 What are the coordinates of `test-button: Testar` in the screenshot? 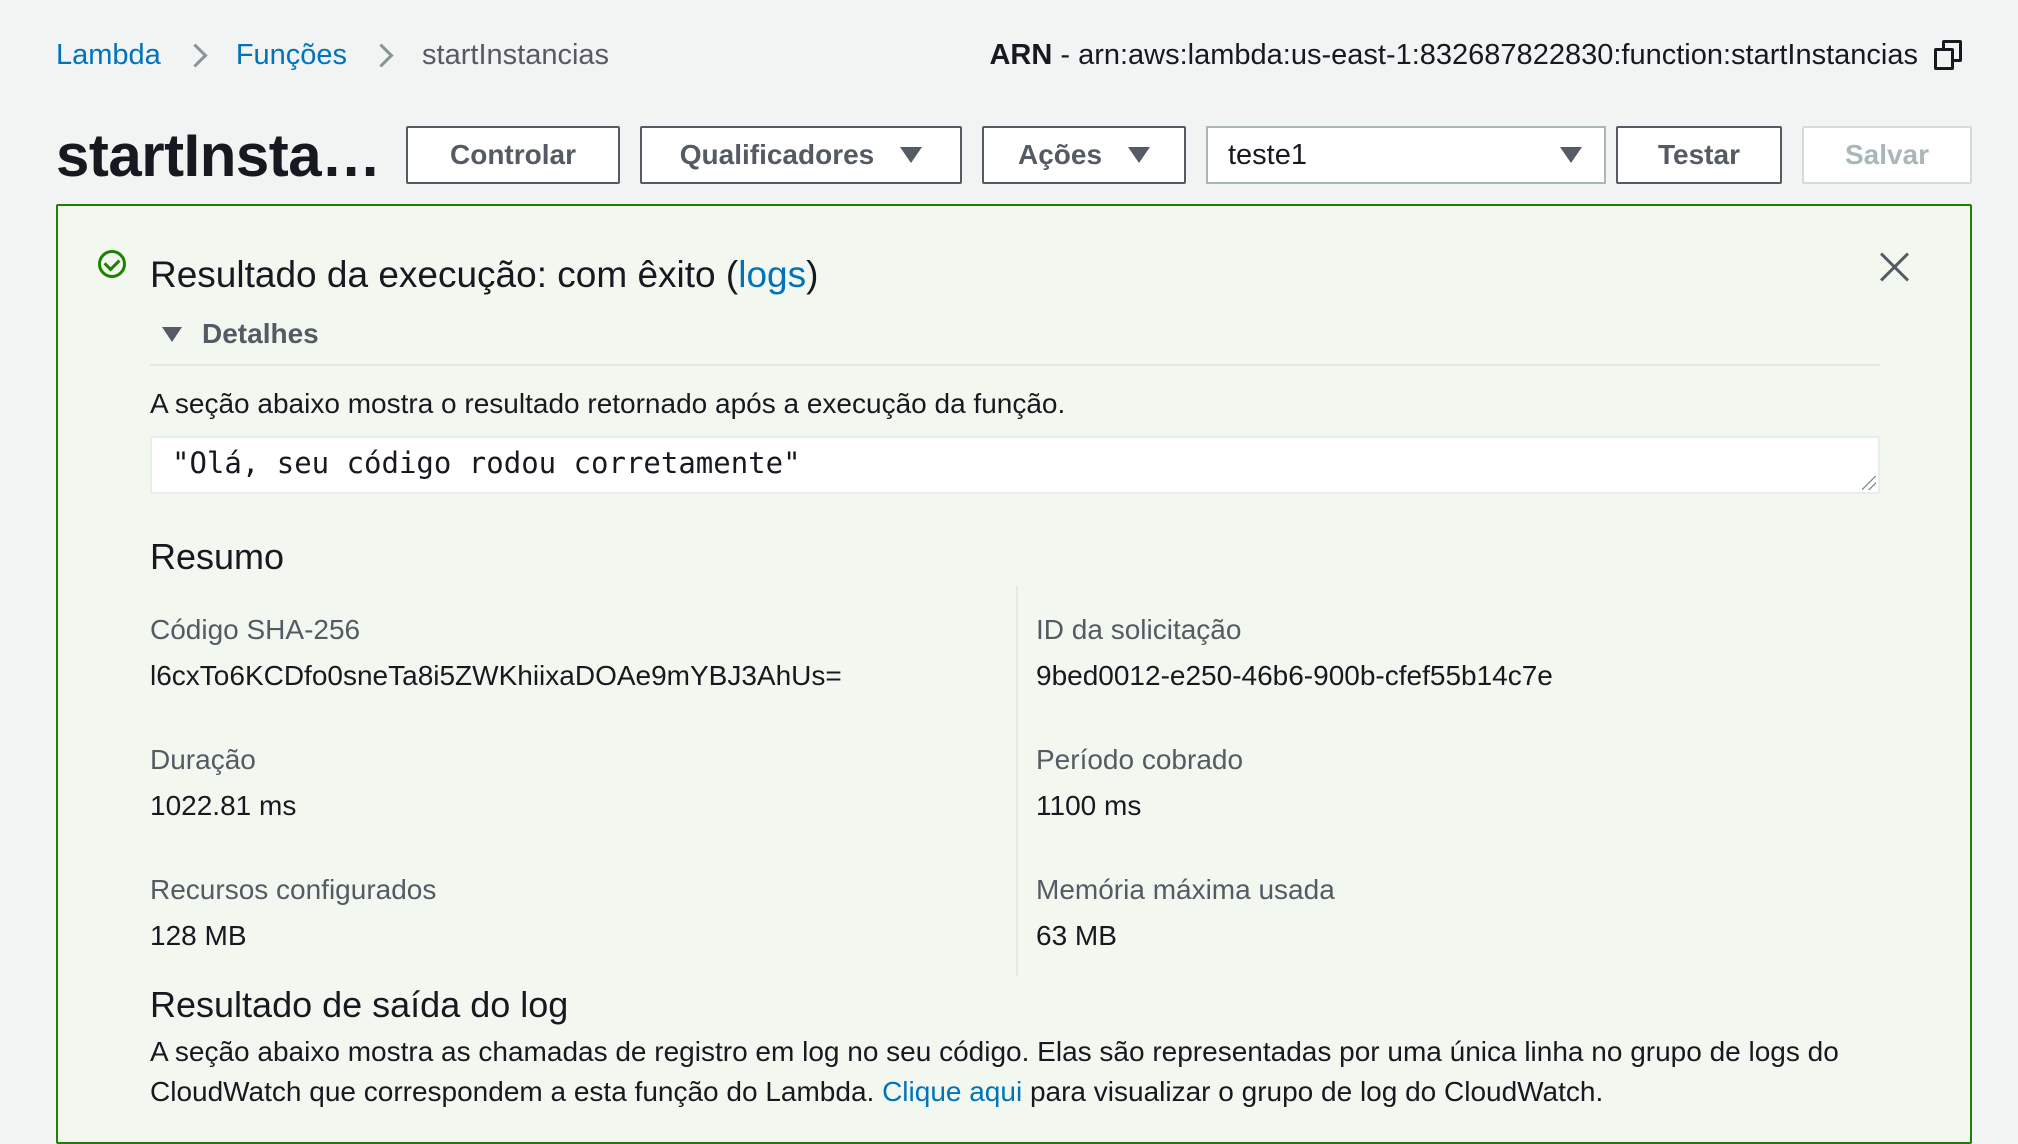 It's located at (1699, 155).